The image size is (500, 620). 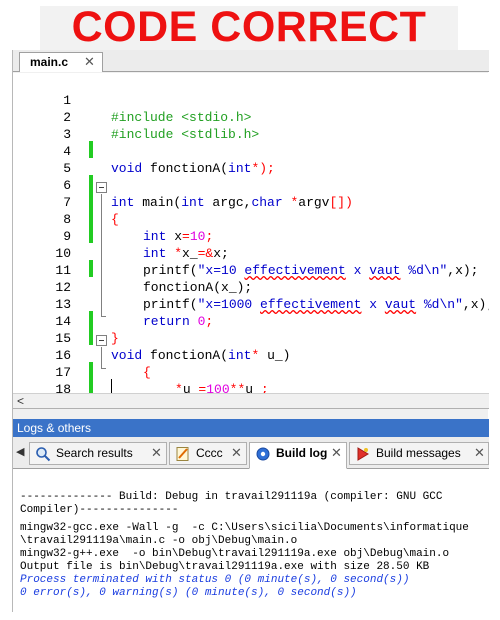 What do you see at coordinates (94, 453) in the screenshot?
I see `tab-label: Search results` at bounding box center [94, 453].